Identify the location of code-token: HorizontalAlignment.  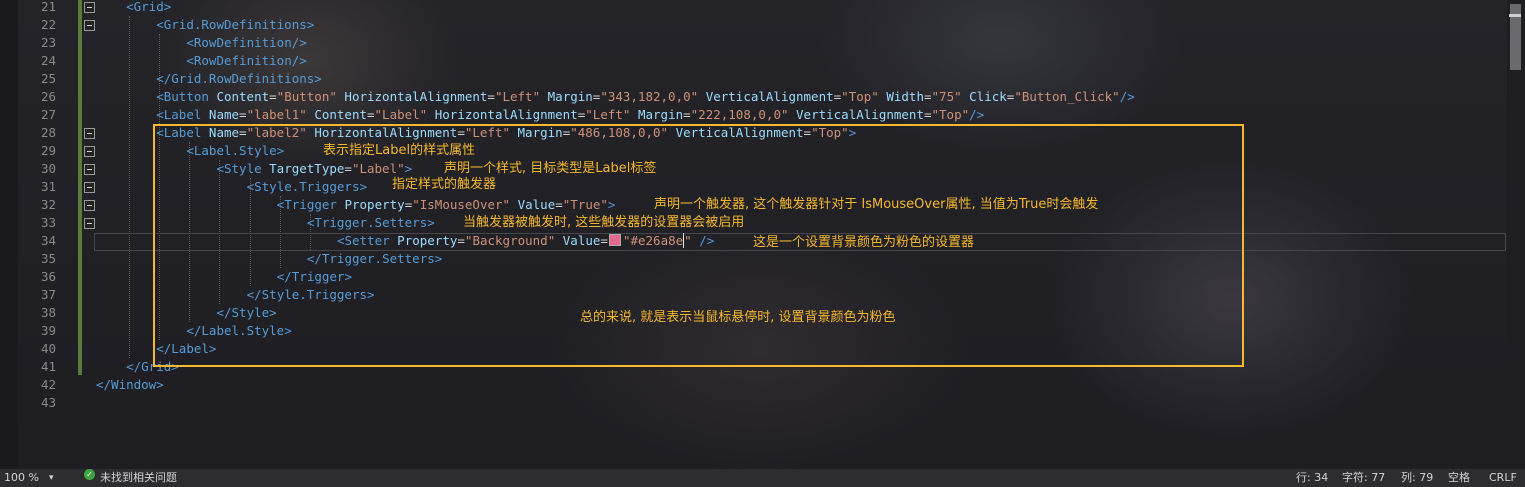
(416, 96).